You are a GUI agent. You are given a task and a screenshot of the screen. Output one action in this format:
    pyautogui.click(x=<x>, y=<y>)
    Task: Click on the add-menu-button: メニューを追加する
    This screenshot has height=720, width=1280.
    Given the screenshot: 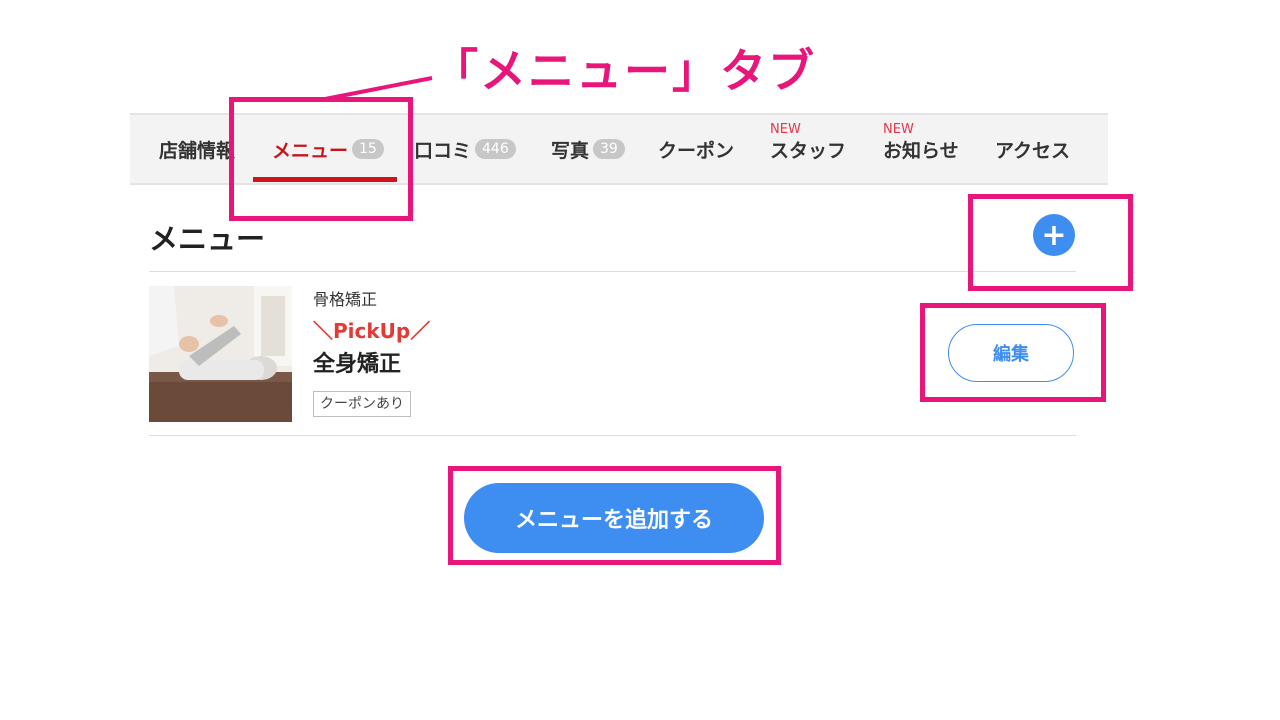 What is the action you would take?
    pyautogui.click(x=614, y=518)
    